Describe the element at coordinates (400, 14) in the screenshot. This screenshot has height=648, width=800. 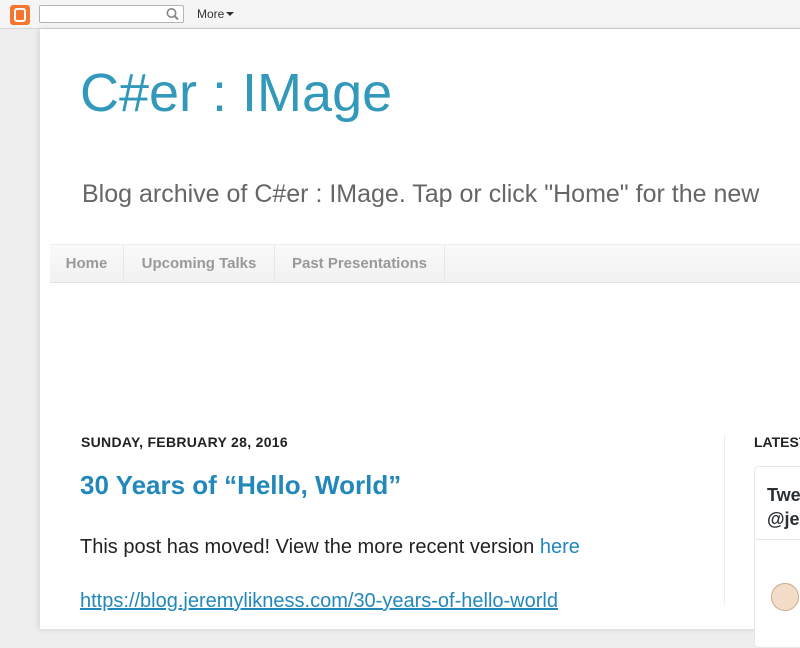
I see `blogger-navbar: More` at that location.